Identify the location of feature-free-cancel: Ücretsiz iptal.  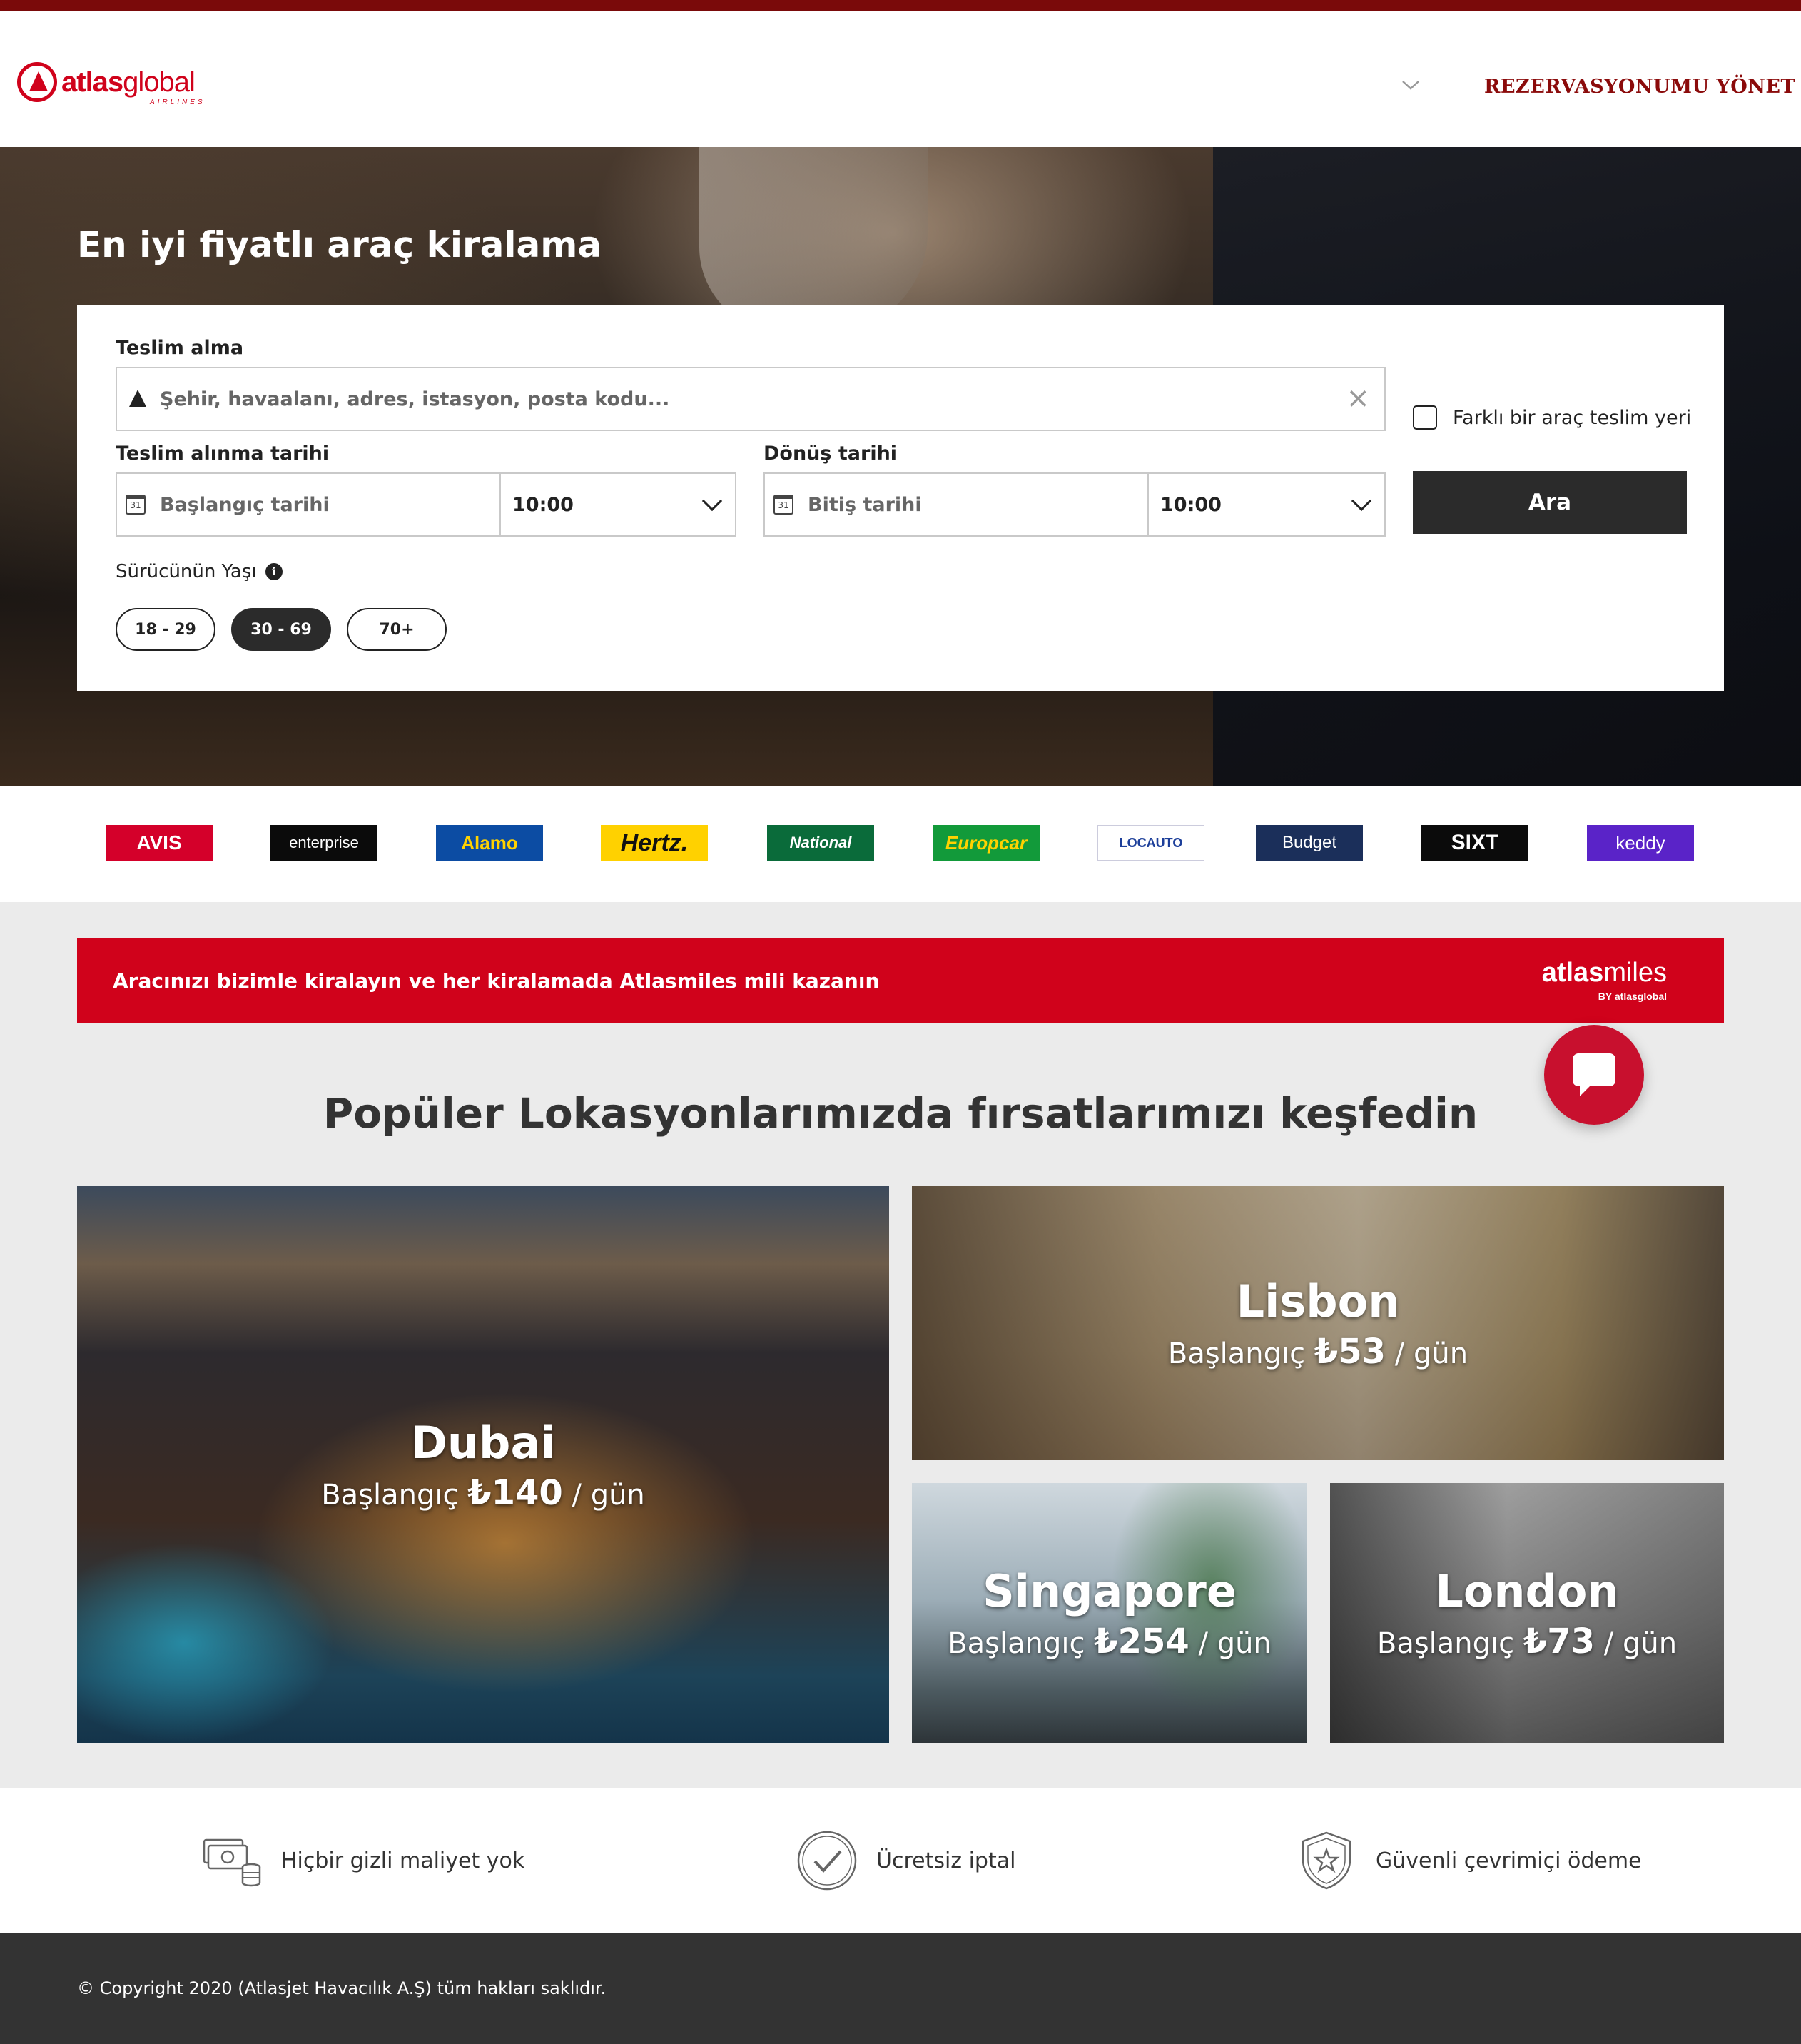
(905, 1860).